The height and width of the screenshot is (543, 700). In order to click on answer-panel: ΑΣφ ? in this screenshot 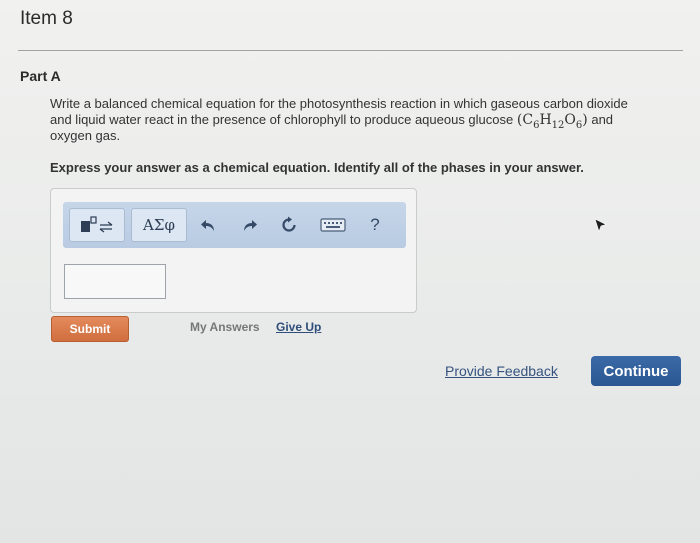, I will do `click(233, 250)`.